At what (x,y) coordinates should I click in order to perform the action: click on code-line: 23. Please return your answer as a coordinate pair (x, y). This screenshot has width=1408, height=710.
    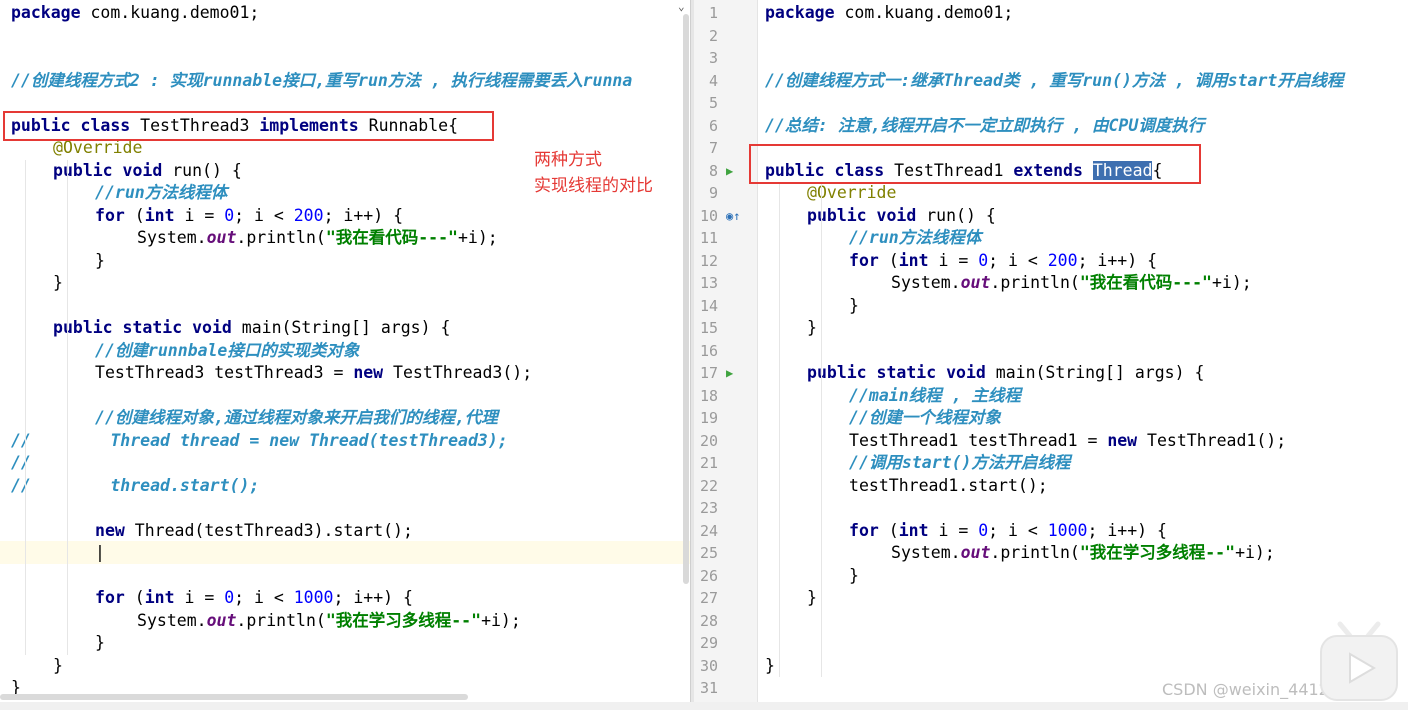
    Looking at the image, I should click on (1051, 508).